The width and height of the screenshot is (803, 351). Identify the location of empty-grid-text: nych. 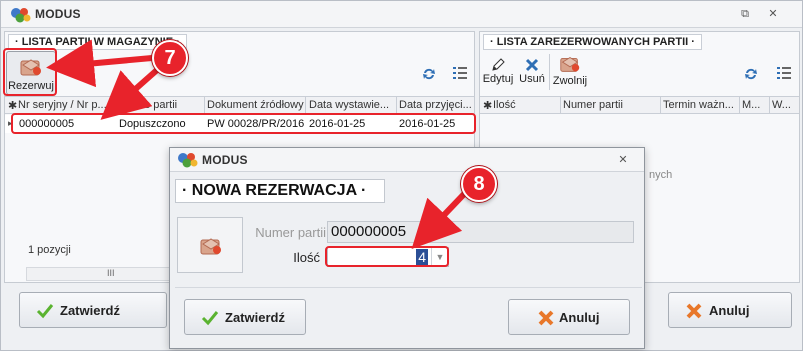
(661, 175).